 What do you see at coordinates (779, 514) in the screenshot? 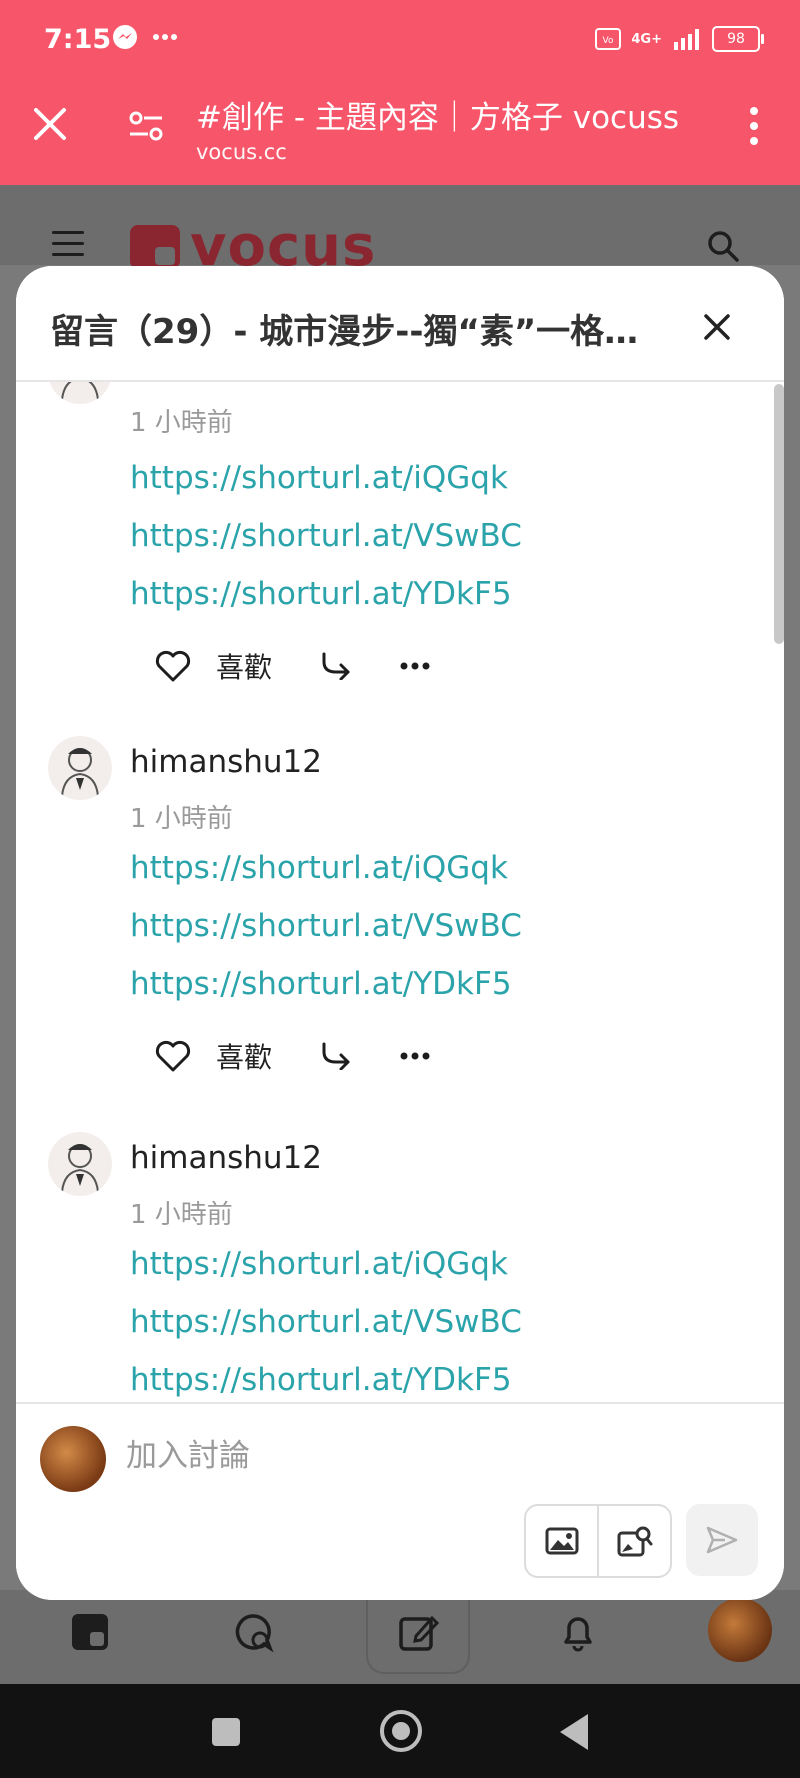
I see `scrollbar-thumb` at bounding box center [779, 514].